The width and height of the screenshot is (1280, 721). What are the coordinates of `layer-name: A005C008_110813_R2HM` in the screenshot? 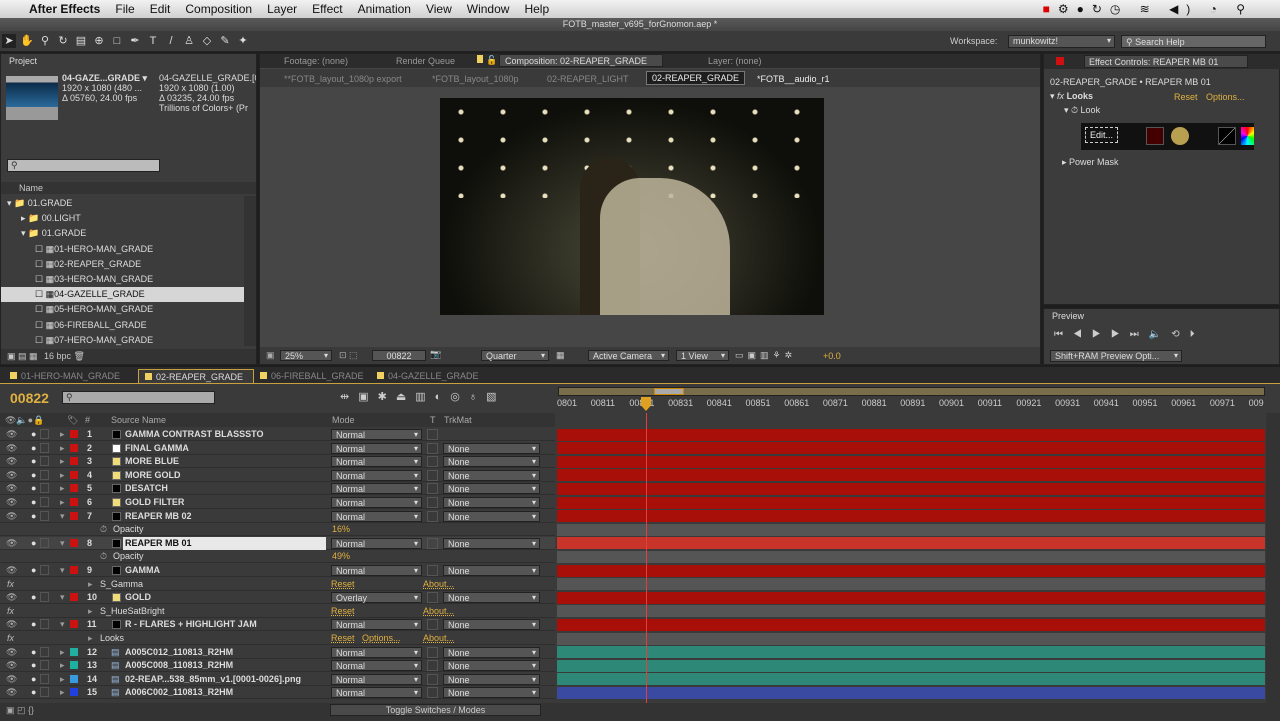 It's located at (179, 665).